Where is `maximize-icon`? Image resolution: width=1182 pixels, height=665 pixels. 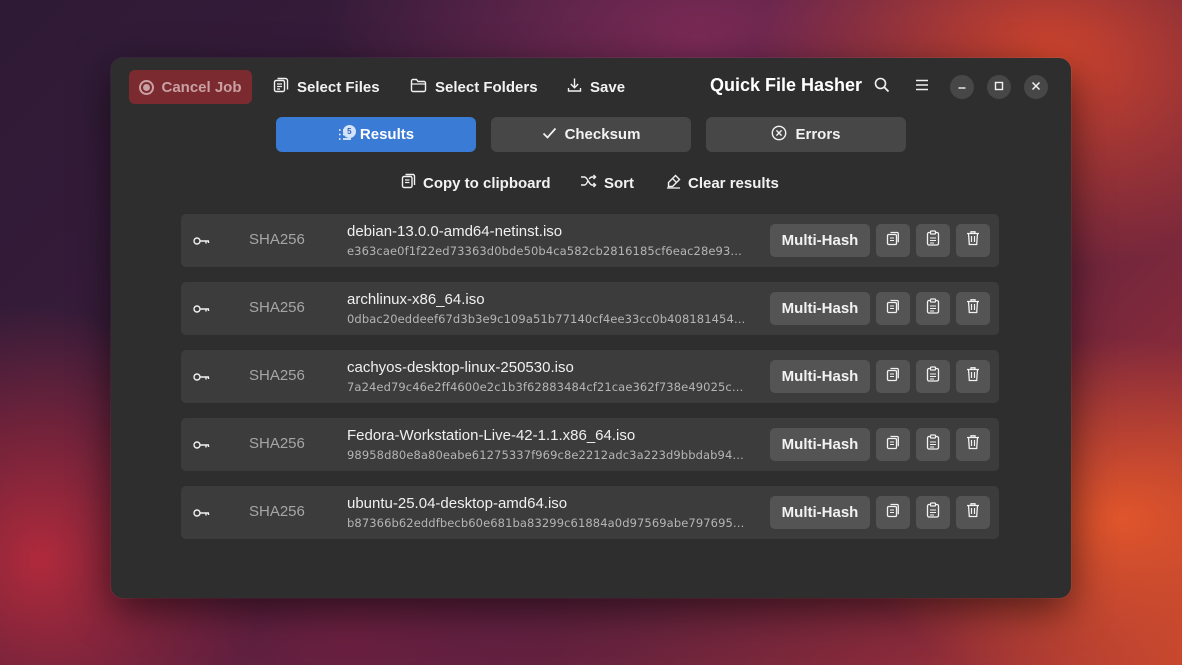
maximize-icon is located at coordinates (999, 87).